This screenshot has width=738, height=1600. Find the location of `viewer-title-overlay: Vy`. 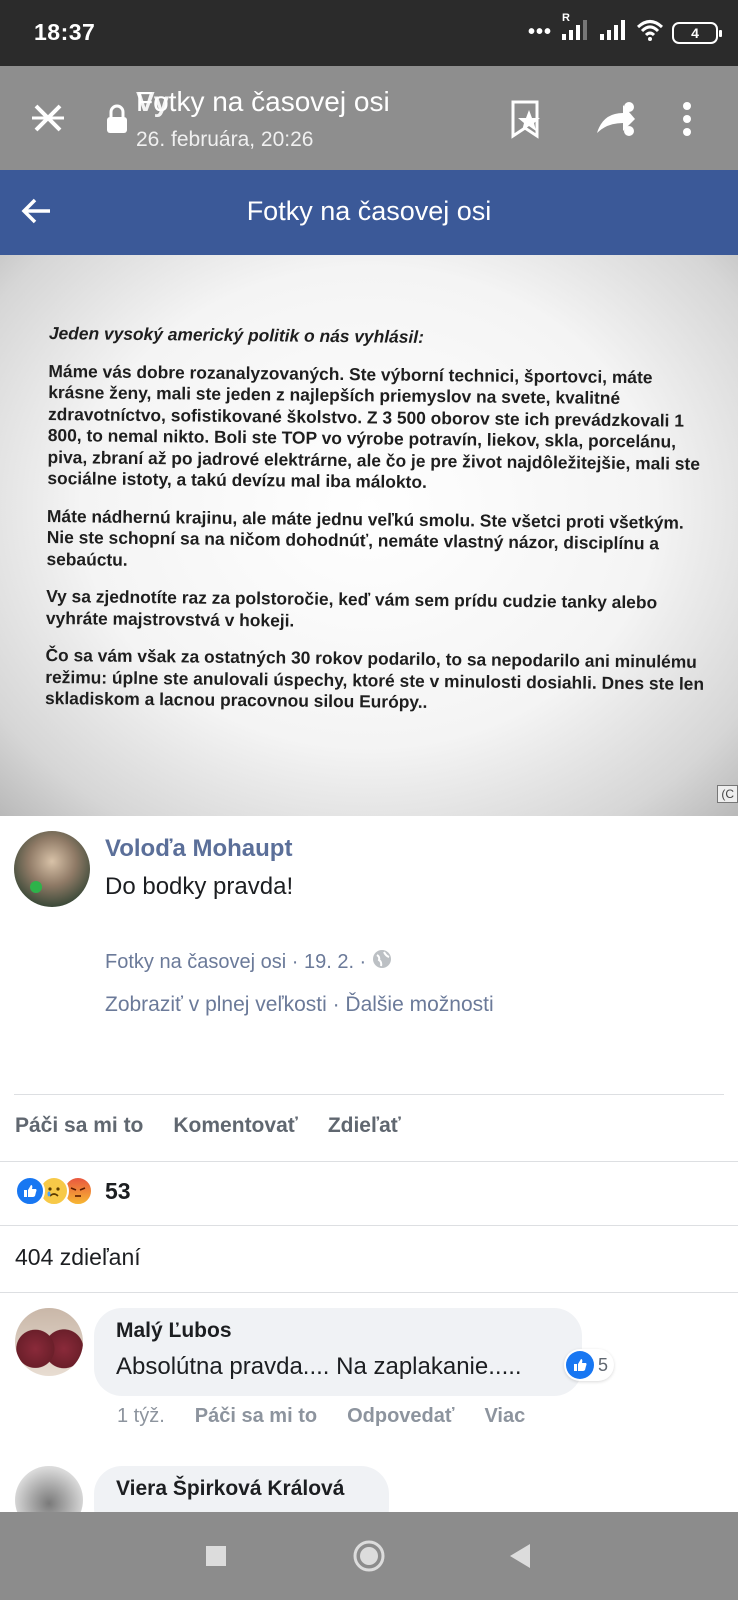

viewer-title-overlay: Vy is located at coordinates (153, 101).